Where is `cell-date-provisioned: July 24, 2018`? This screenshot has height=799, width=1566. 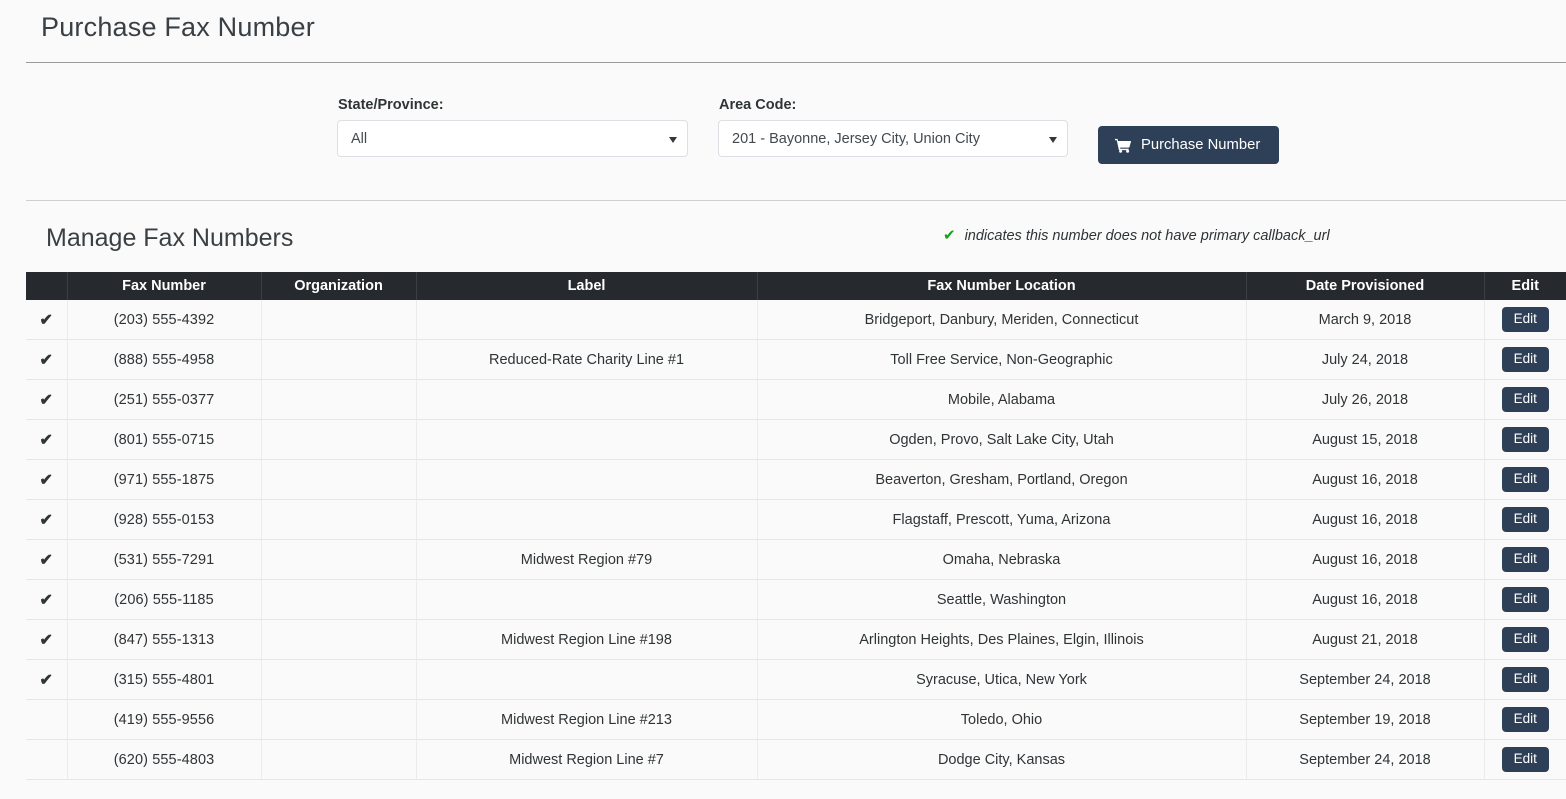
cell-date-provisioned: July 24, 2018 is located at coordinates (1365, 359).